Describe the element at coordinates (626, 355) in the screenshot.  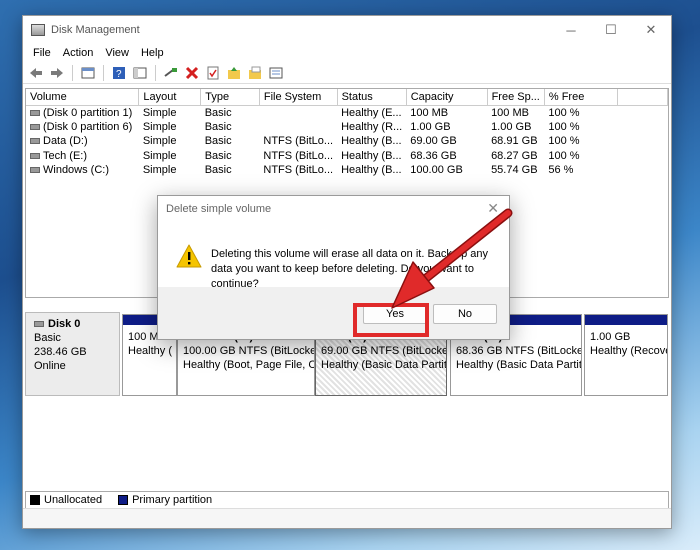
I see `partition-recovery: 1.00 GB Healthy (Recove` at that location.